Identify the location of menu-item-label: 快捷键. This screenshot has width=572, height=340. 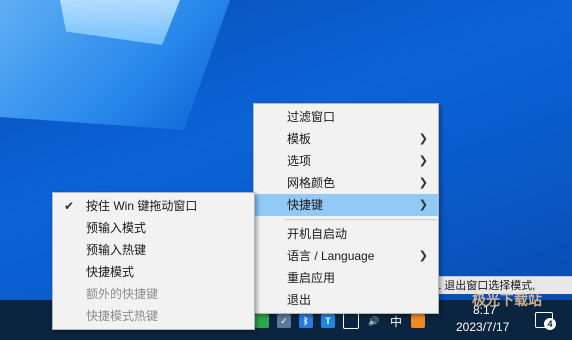
(305, 205).